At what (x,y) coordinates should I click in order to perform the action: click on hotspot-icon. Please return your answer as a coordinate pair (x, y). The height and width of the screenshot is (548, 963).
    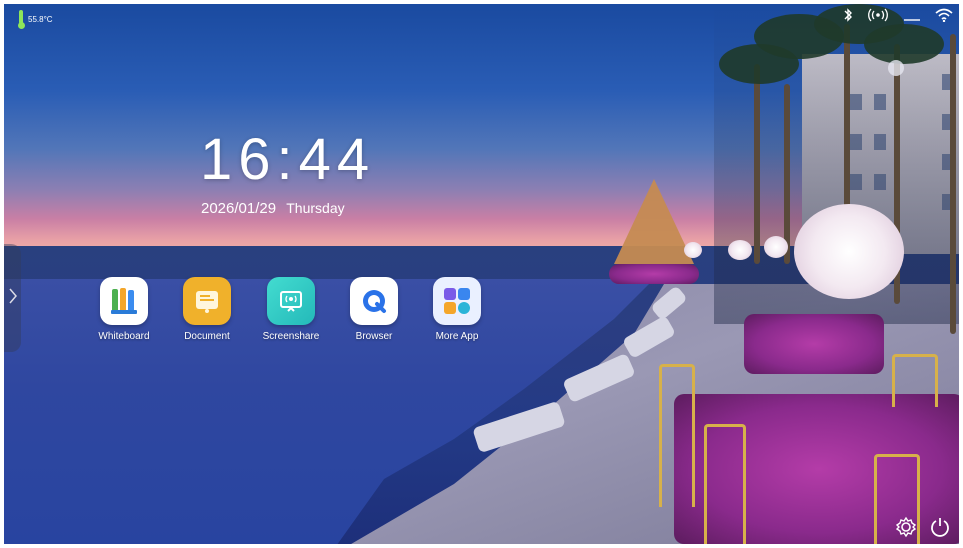
    Looking at the image, I should click on (878, 16).